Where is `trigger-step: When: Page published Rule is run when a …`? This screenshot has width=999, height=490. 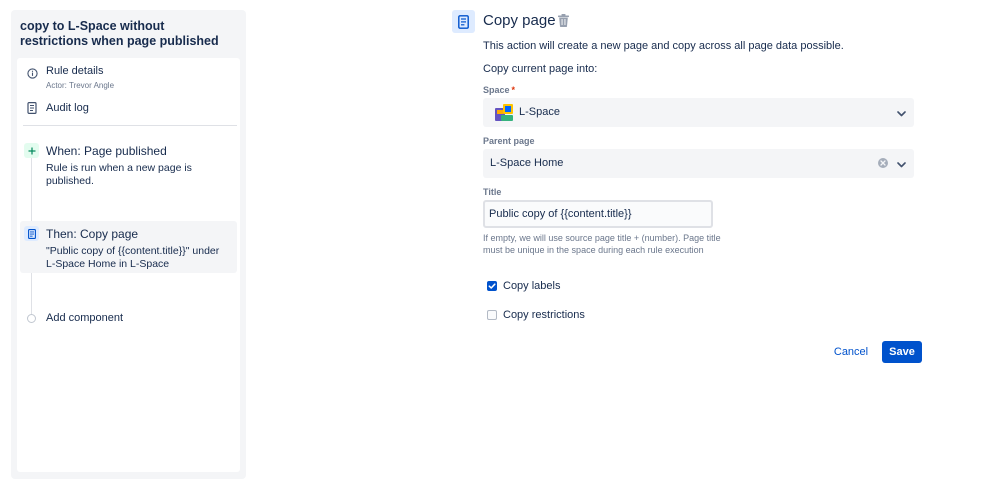
trigger-step: When: Page published Rule is run when a … is located at coordinates (128, 165).